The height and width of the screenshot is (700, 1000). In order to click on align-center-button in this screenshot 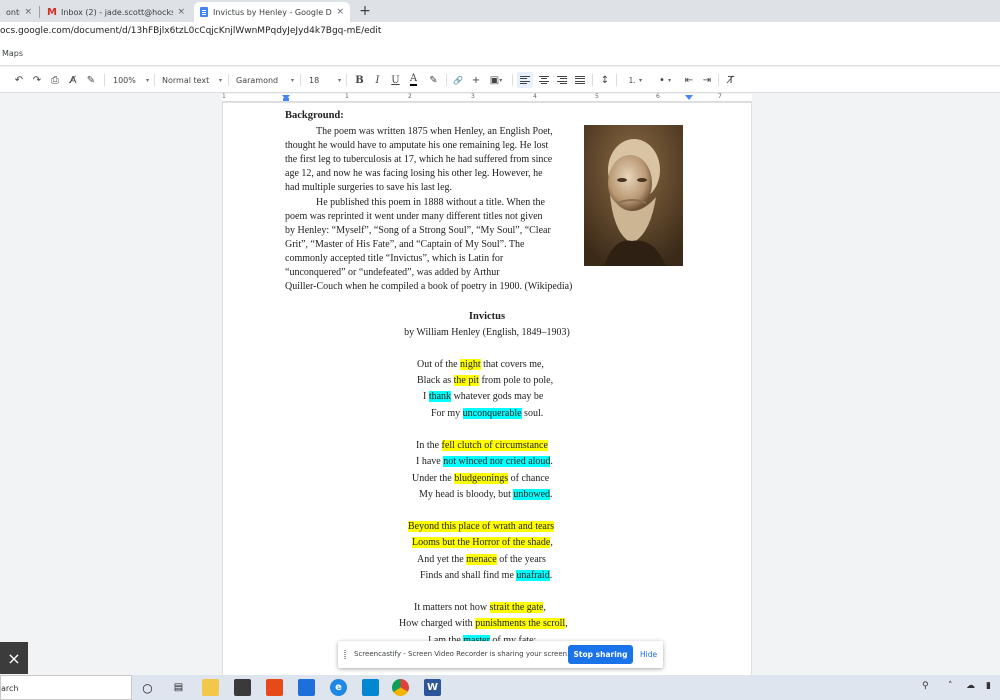, I will do `click(544, 80)`.